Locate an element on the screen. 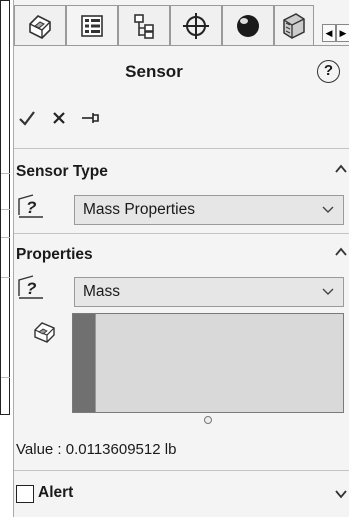  sensor-type-select: Mass Properties is located at coordinates (209, 210).